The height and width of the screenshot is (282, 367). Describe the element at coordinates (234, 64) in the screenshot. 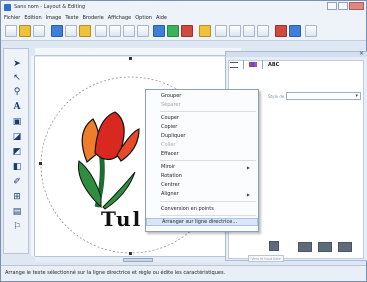

I see `tab-lines-icon` at that location.